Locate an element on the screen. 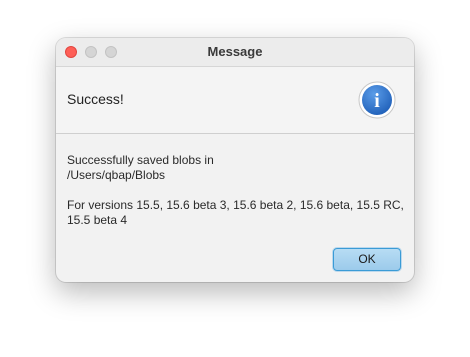 The width and height of the screenshot is (470, 357). message-line-4: 15.5 beta 4 is located at coordinates (97, 220).